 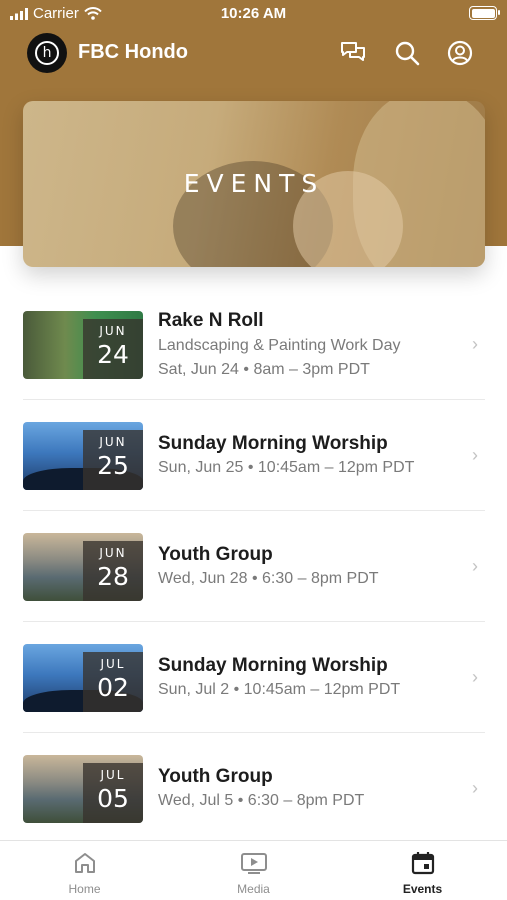 I want to click on date-day: 28, so click(x=113, y=576).